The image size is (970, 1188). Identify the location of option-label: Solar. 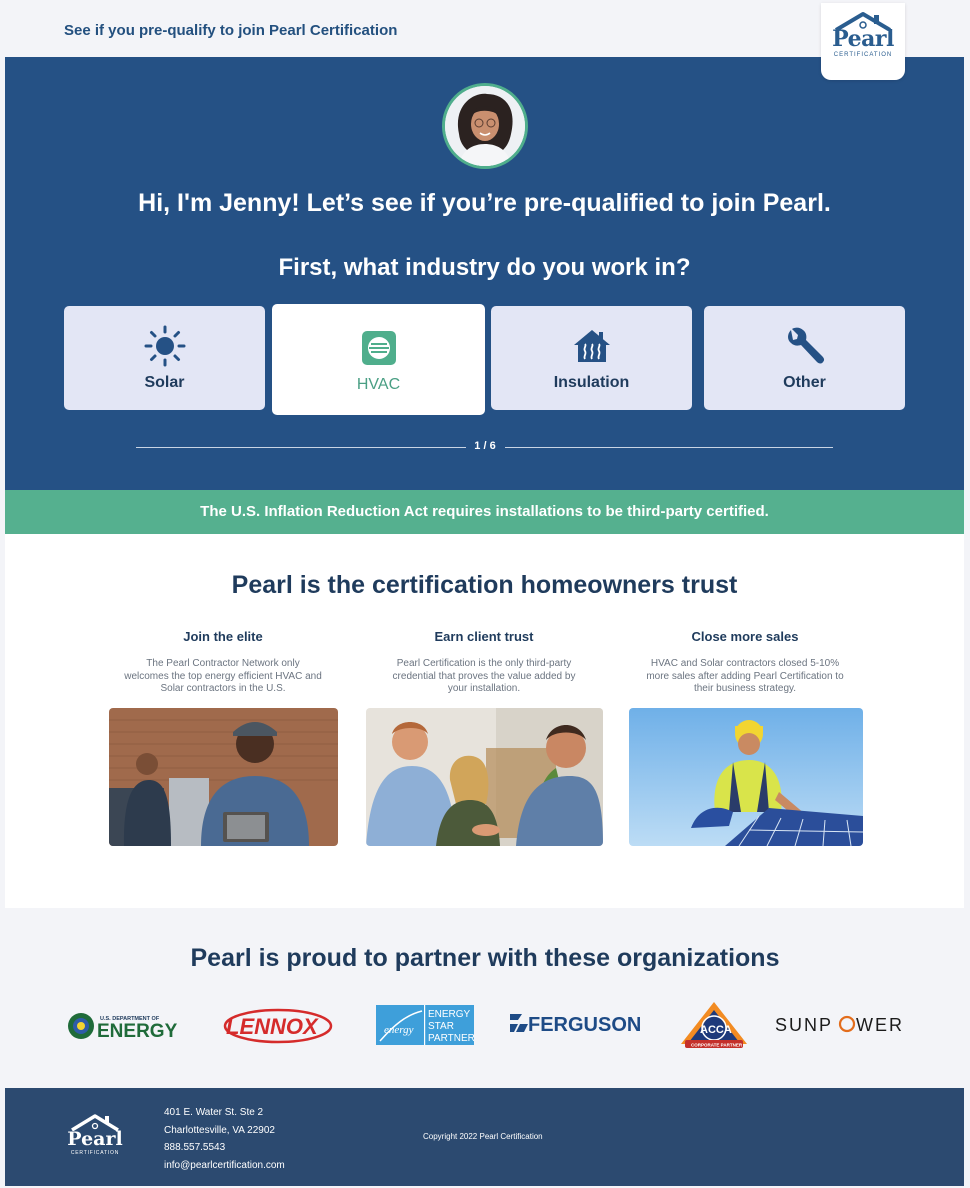
(164, 382).